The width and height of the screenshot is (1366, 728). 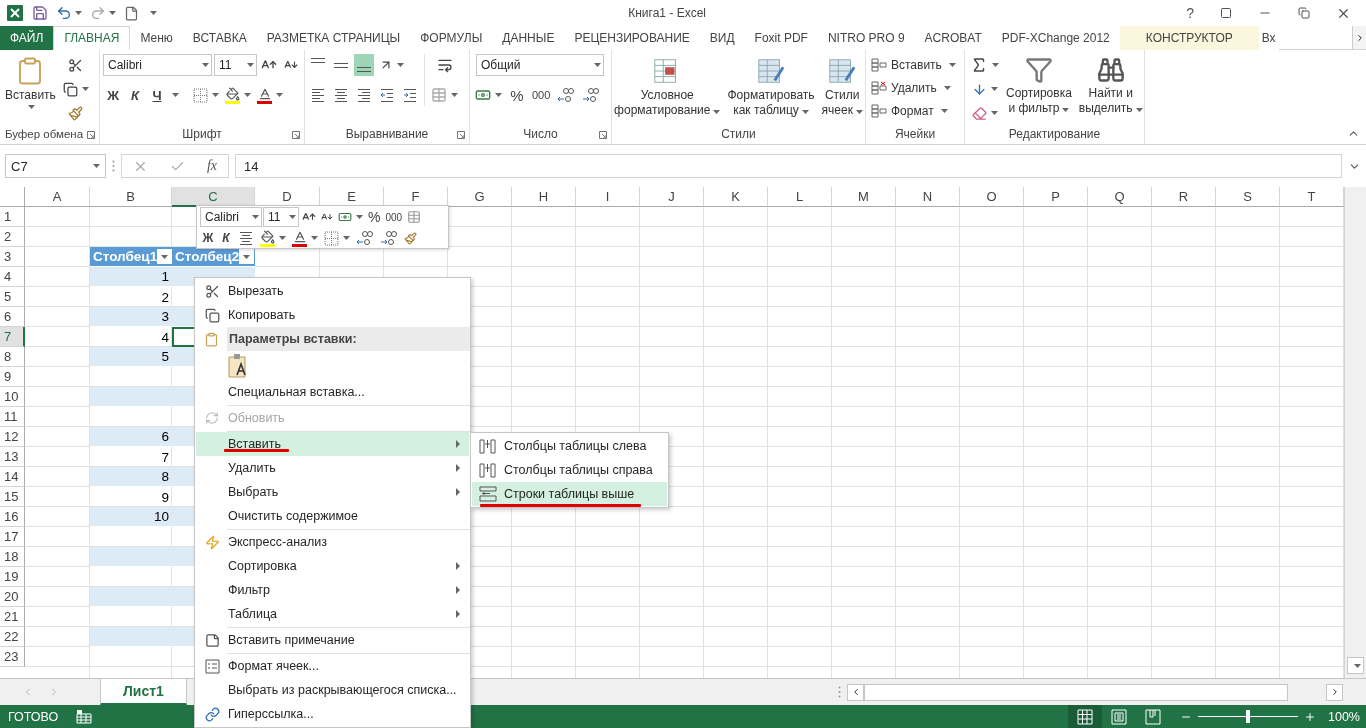 I want to click on zoom-level: 100%, so click(x=1344, y=716).